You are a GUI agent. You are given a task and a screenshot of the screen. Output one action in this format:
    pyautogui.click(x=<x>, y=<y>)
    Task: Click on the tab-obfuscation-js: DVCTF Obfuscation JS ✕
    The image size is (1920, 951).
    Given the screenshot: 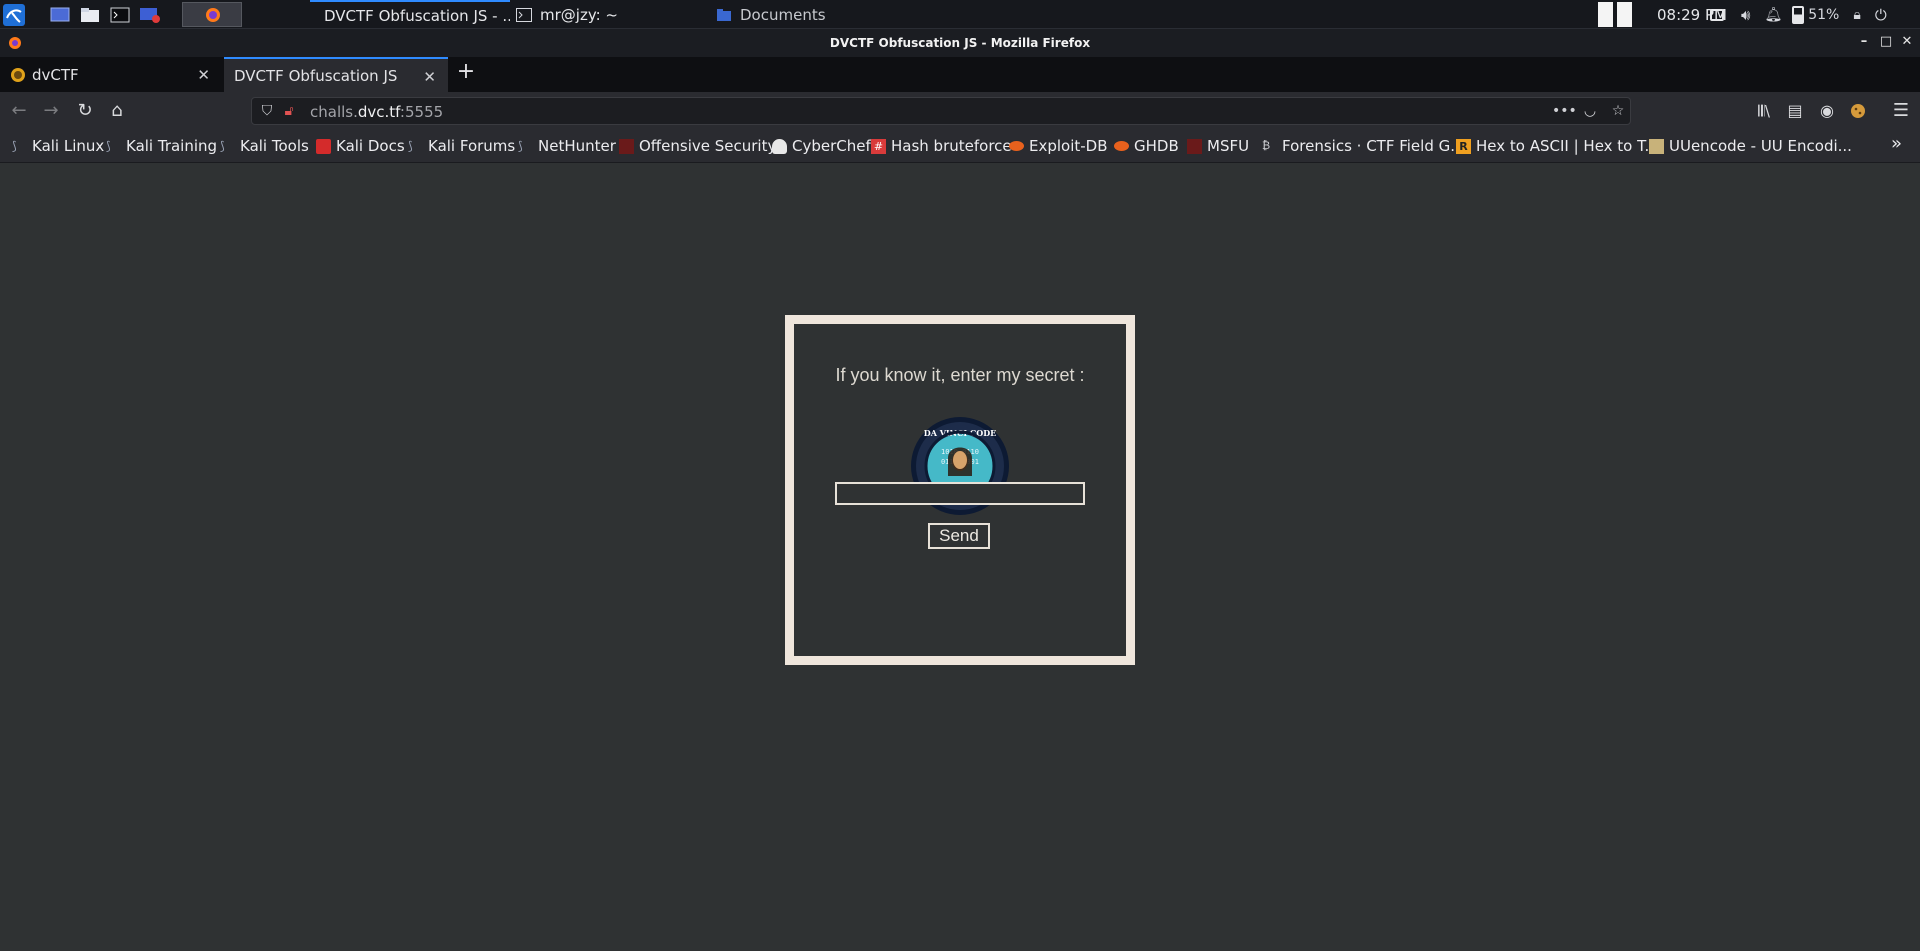 What is the action you would take?
    pyautogui.click(x=336, y=74)
    